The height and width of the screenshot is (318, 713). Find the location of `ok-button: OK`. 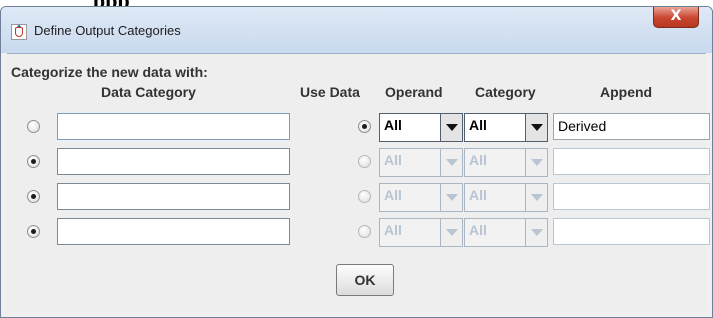

ok-button: OK is located at coordinates (365, 280).